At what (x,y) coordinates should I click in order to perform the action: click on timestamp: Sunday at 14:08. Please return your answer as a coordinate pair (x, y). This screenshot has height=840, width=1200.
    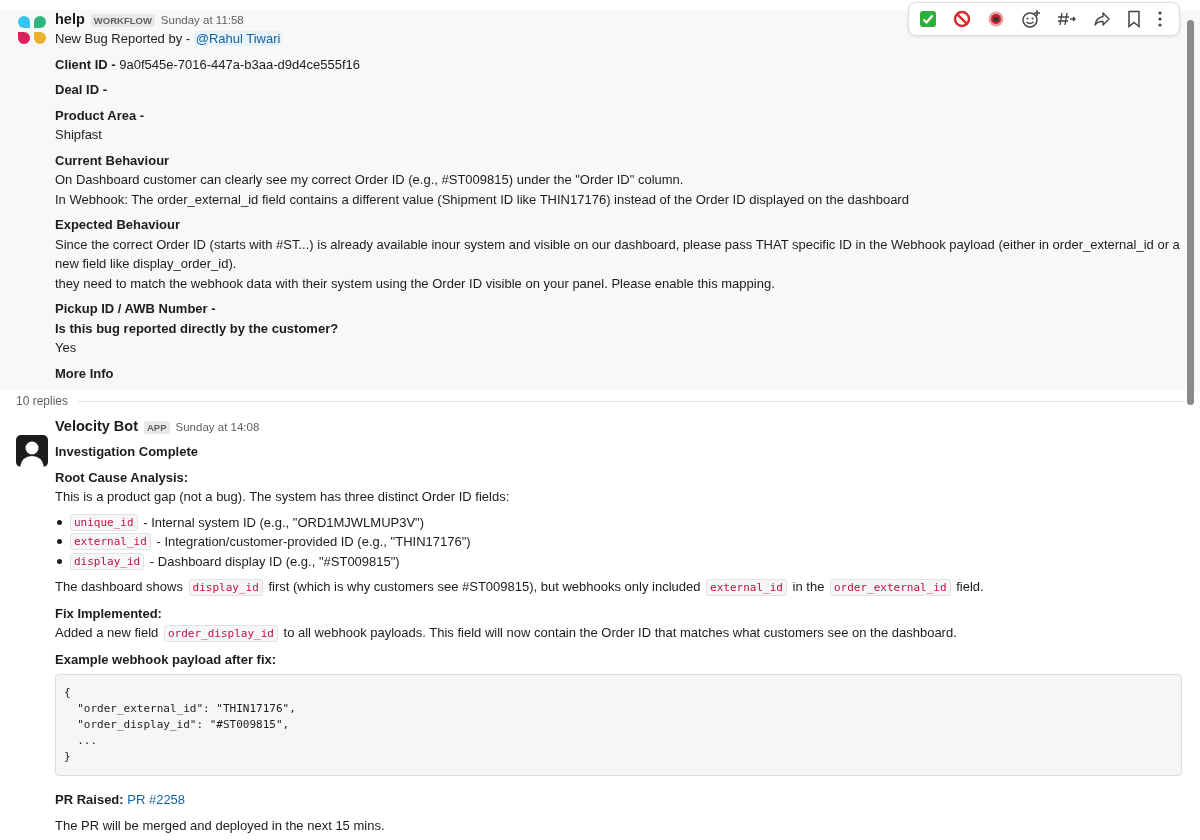
    Looking at the image, I should click on (217, 427).